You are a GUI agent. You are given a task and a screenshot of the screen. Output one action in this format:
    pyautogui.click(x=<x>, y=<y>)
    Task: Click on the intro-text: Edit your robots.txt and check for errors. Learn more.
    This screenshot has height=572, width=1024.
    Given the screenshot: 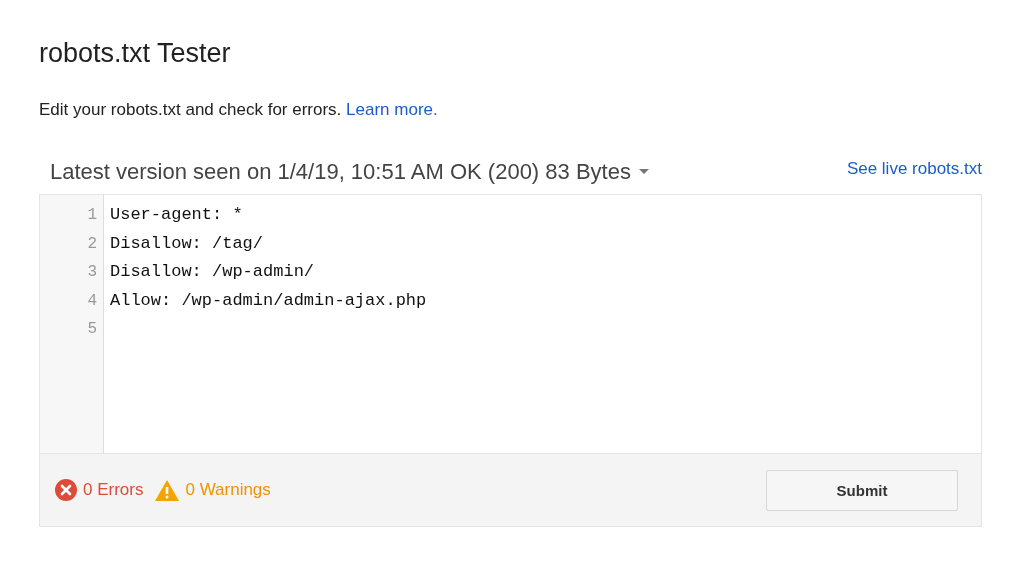 What is the action you would take?
    pyautogui.click(x=239, y=110)
    